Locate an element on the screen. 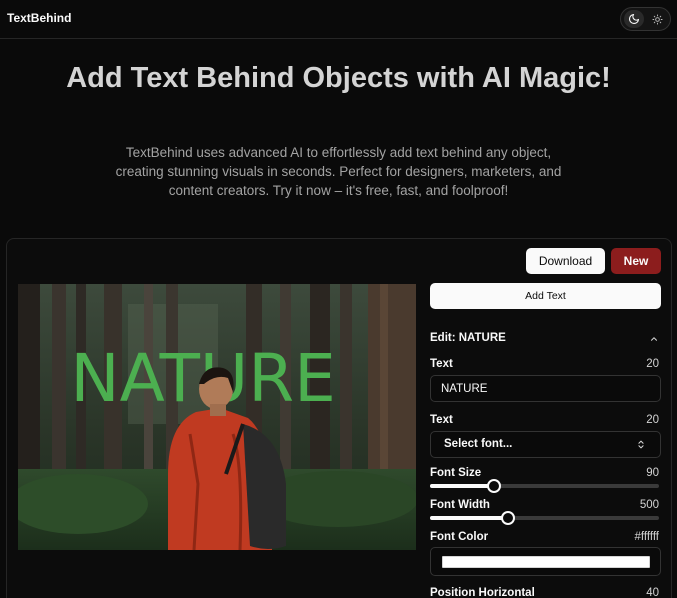  chevrons-up-down-icon is located at coordinates (641, 444).